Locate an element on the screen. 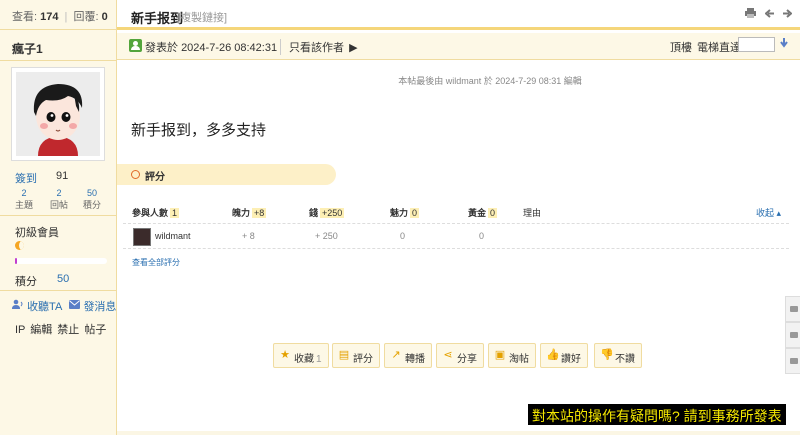  taobao-icon: ▣ is located at coordinates (500, 355).